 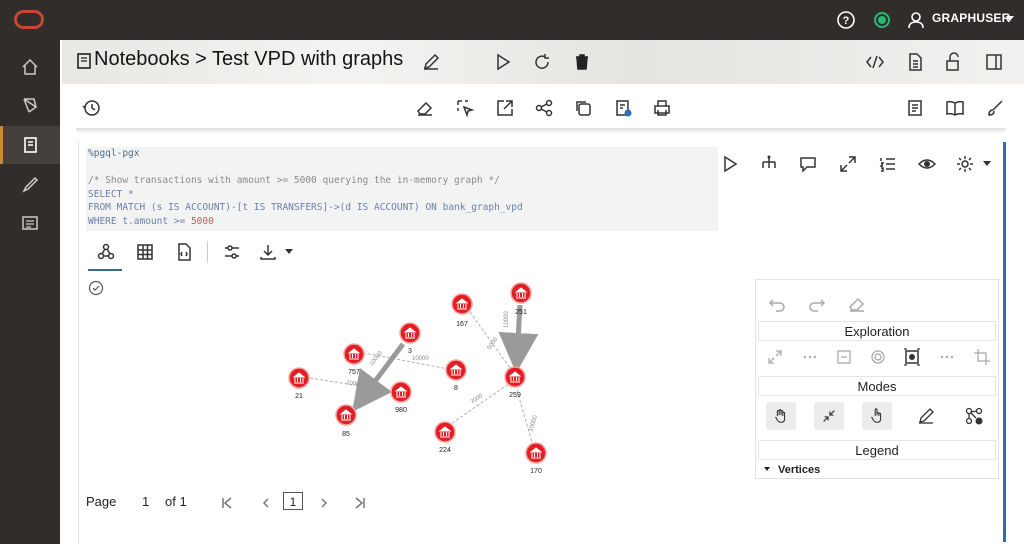 What do you see at coordinates (817, 304) in the screenshot?
I see `redo-icon` at bounding box center [817, 304].